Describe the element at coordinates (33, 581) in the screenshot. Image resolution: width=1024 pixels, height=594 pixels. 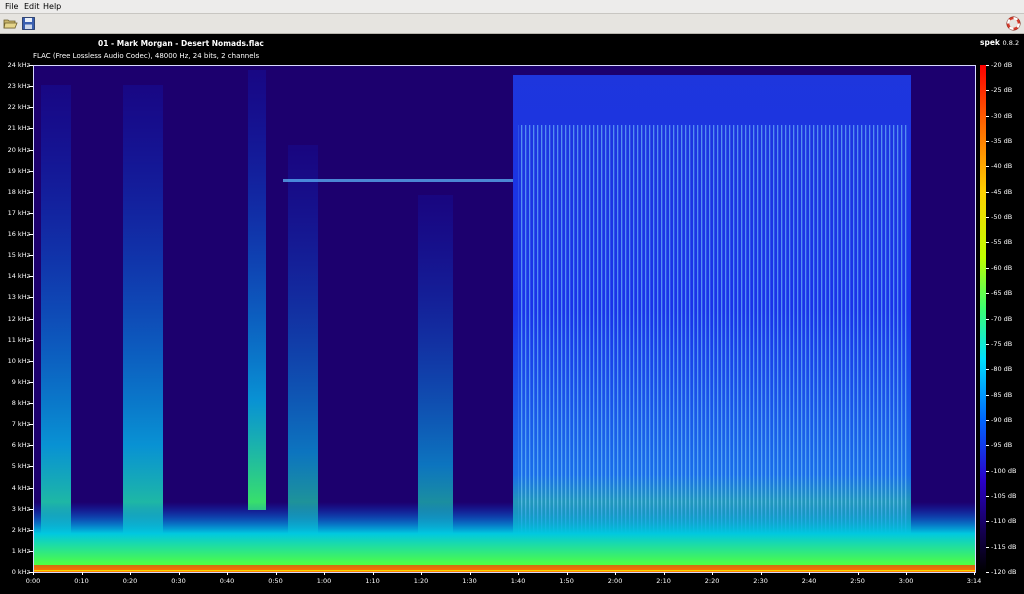
I see `time-tick-label: 0:00` at that location.